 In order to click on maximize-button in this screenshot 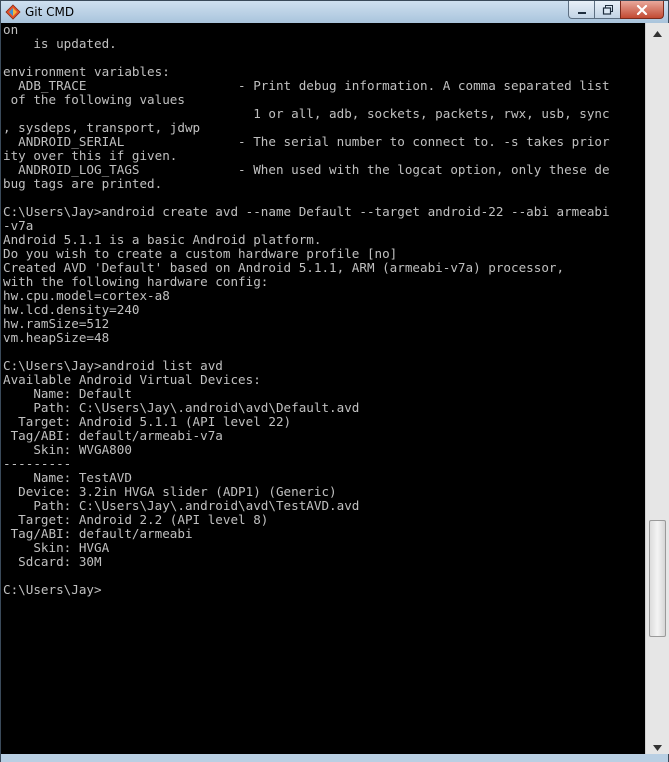, I will do `click(607, 10)`.